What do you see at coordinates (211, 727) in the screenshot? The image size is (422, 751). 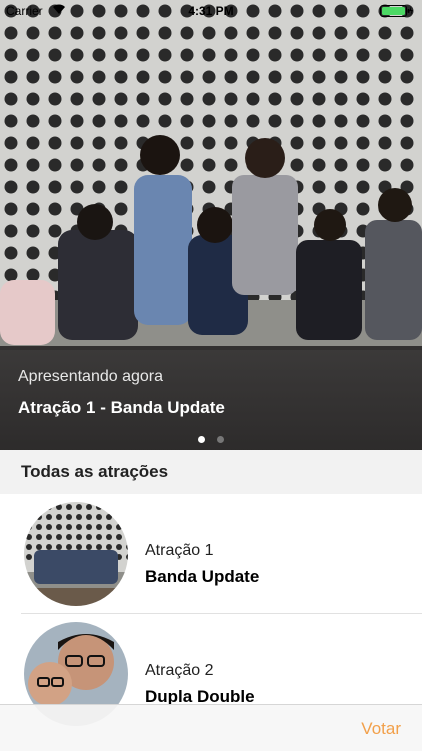 I see `bottom-toolbar: Votar` at bounding box center [211, 727].